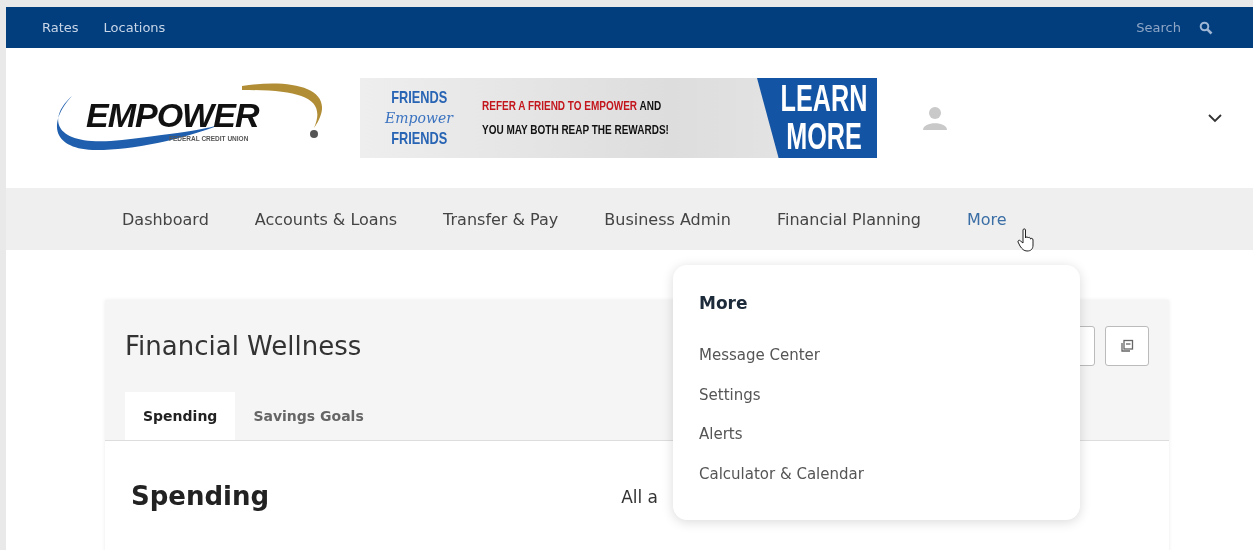 This screenshot has width=1253, height=550. What do you see at coordinates (180, 416) in the screenshot?
I see `tab: Spending` at bounding box center [180, 416].